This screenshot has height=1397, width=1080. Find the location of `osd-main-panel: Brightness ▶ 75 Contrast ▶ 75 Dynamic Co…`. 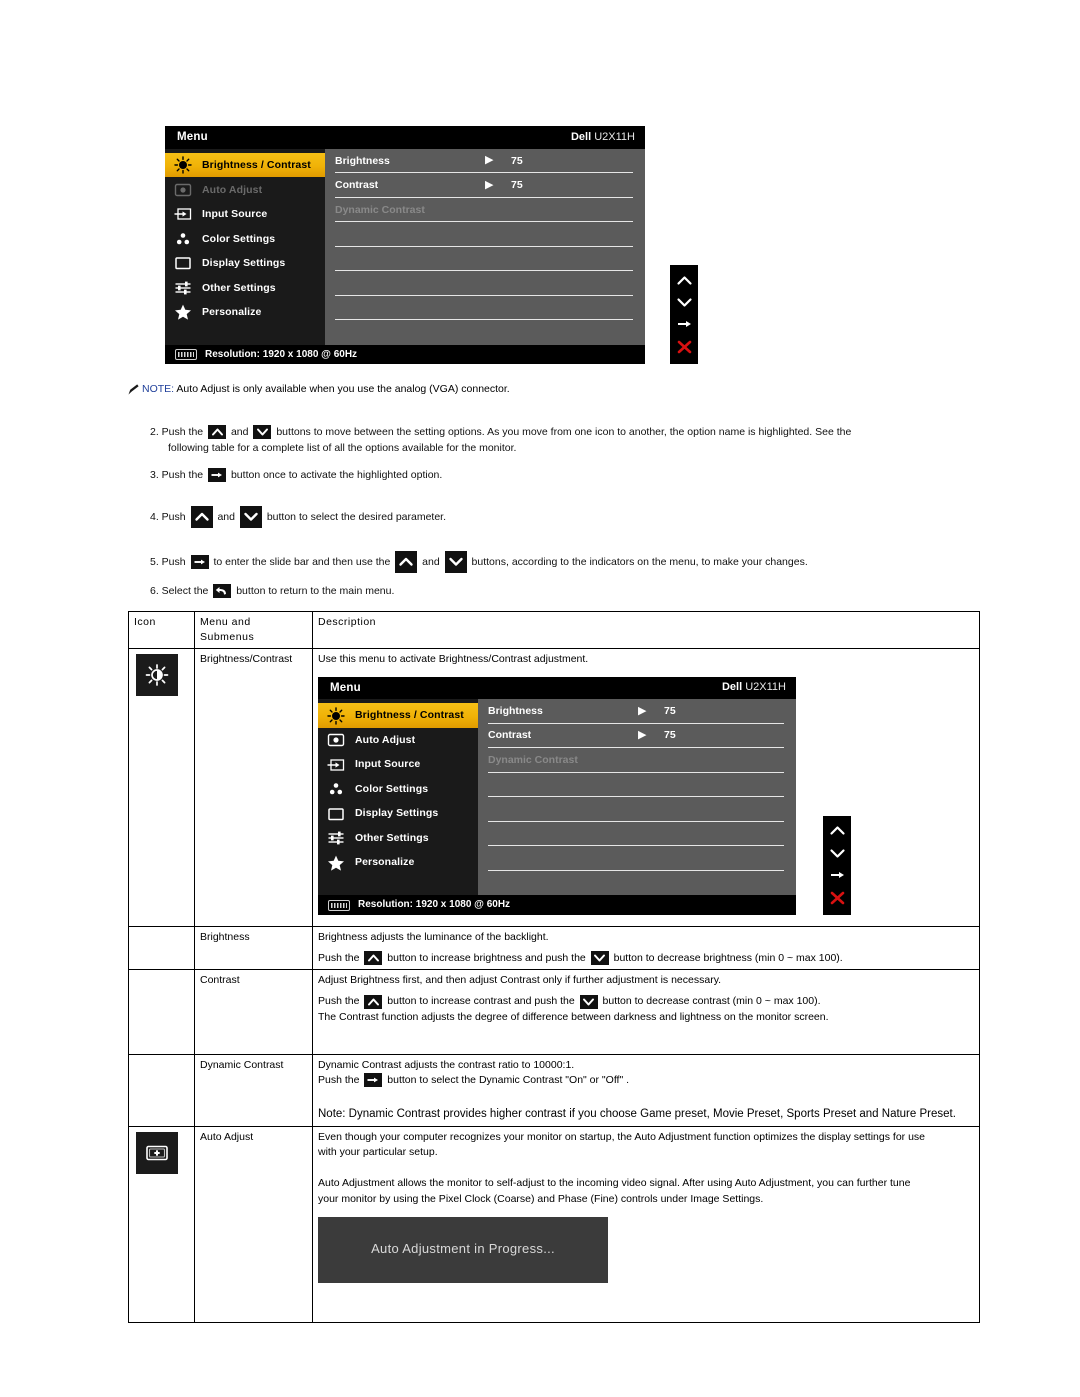

osd-main-panel: Brightness ▶ 75 Contrast ▶ 75 Dynamic Co… is located at coordinates (637, 797).